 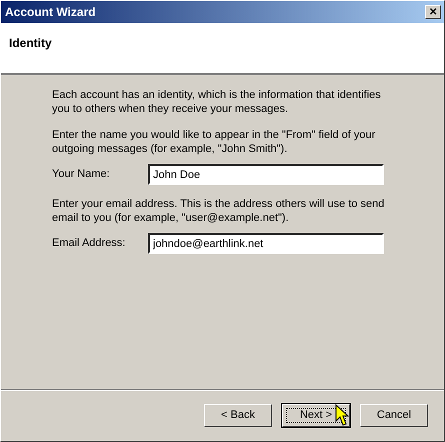 What do you see at coordinates (81, 174) in the screenshot?
I see `field-label: Your Name:` at bounding box center [81, 174].